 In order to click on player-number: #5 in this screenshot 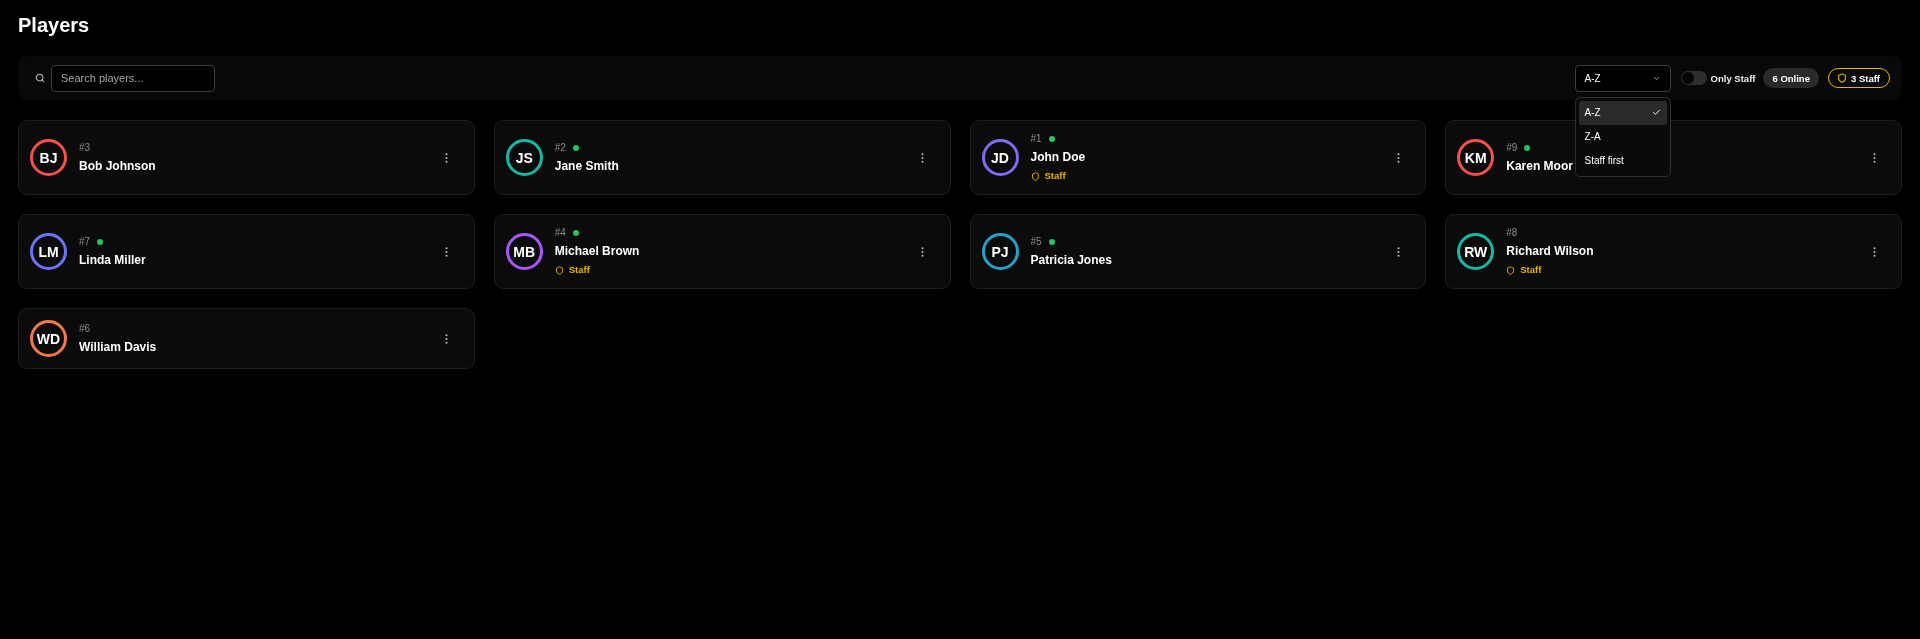, I will do `click(1036, 241)`.